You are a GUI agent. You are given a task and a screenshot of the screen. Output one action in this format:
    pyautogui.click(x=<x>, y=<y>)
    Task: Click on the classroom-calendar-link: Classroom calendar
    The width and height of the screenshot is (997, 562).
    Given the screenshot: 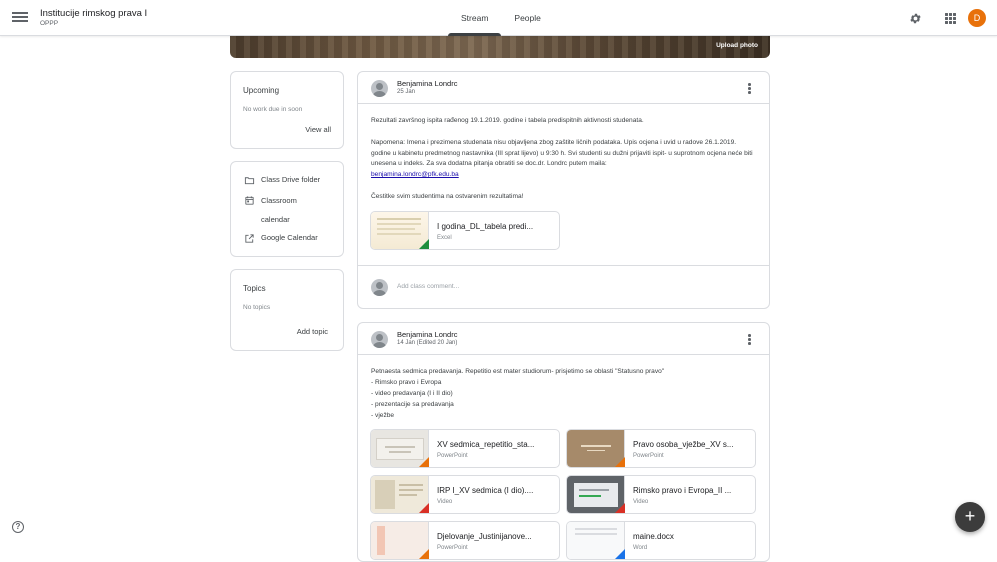 What is the action you would take?
    pyautogui.click(x=270, y=212)
    